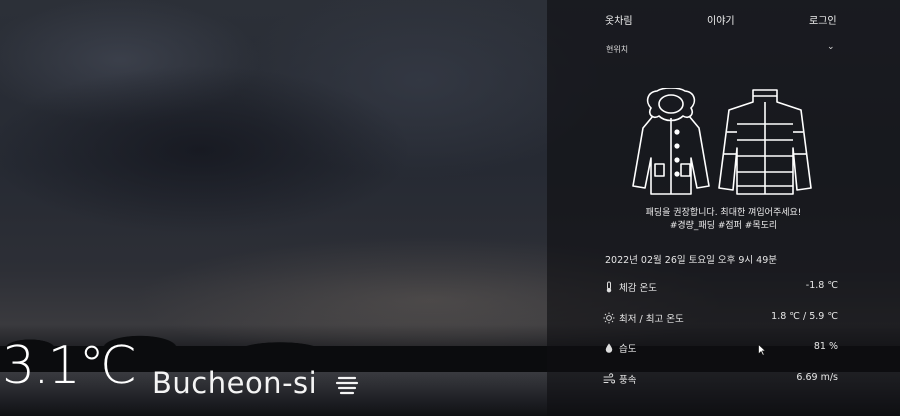  What do you see at coordinates (720, 349) in the screenshot?
I see `humidity-row: 습도 81 %` at bounding box center [720, 349].